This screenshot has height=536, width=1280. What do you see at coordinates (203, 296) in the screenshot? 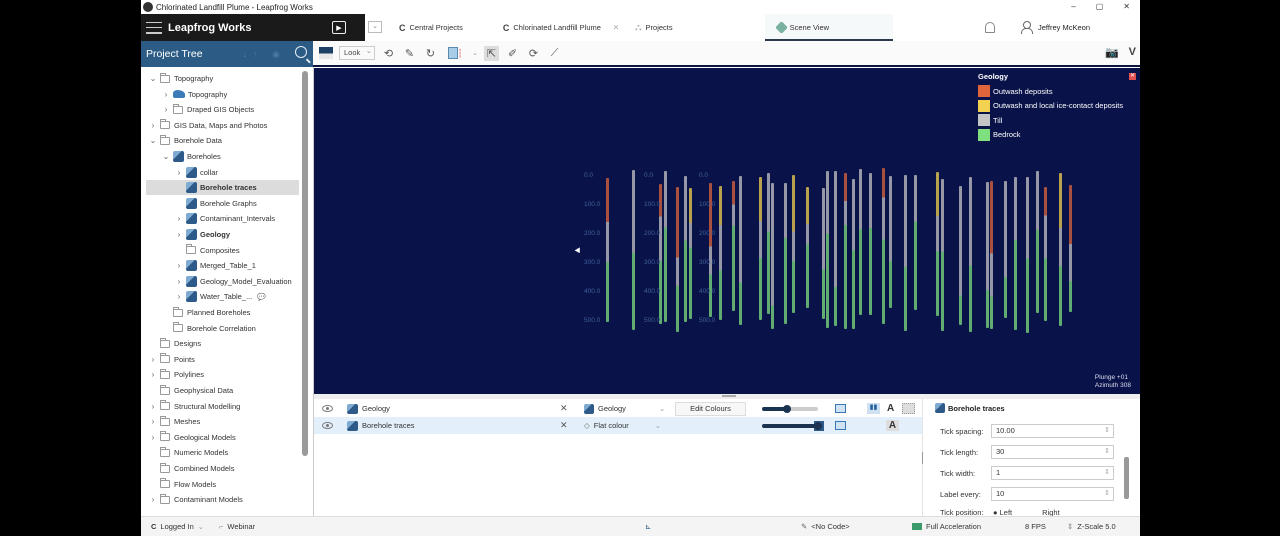
I see `tree-item: › Water_Table_... 💬` at bounding box center [203, 296].